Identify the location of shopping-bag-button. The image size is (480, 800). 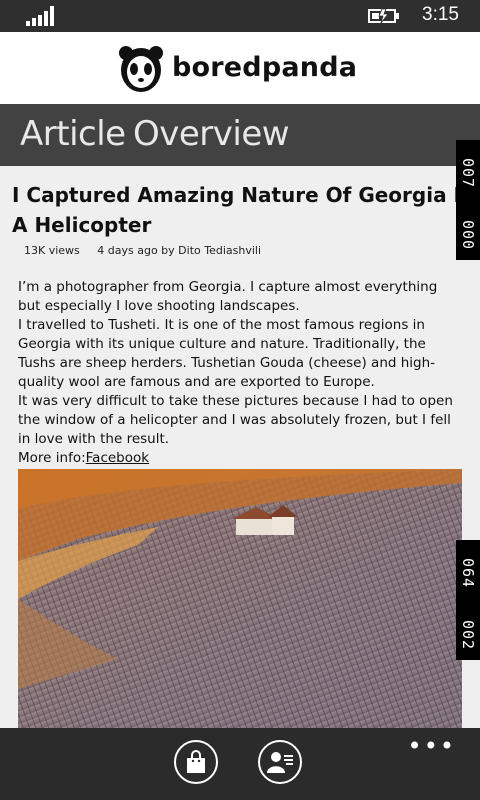
(196, 762).